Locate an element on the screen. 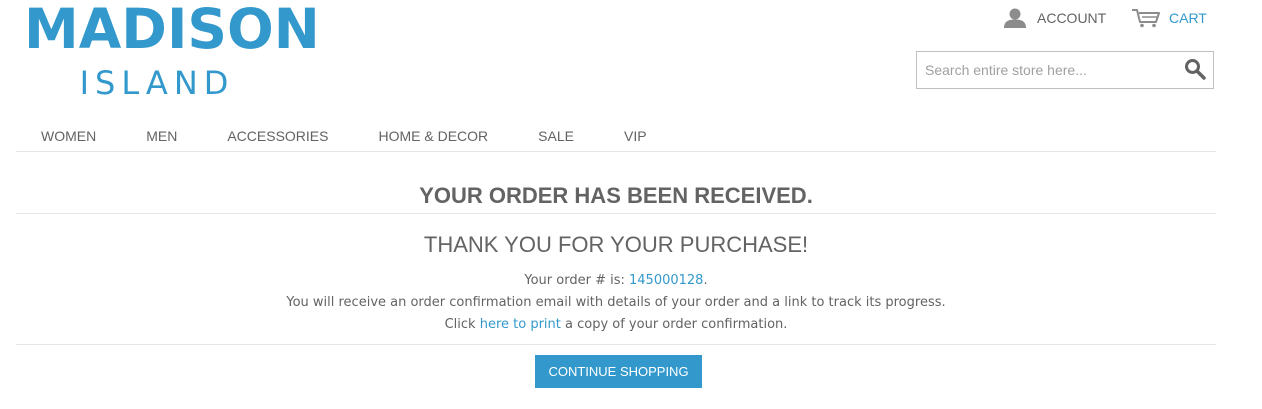  cart-link: CART is located at coordinates (1169, 18).